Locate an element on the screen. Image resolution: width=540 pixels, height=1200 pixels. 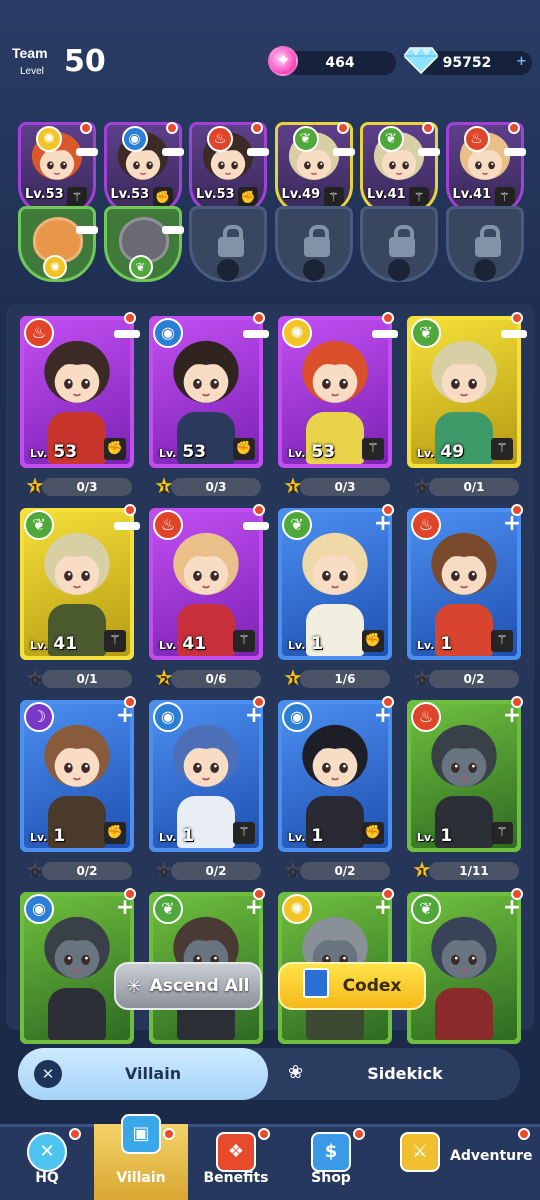
tab-sidekick-label: Sidekick is located at coordinates (405, 1073).